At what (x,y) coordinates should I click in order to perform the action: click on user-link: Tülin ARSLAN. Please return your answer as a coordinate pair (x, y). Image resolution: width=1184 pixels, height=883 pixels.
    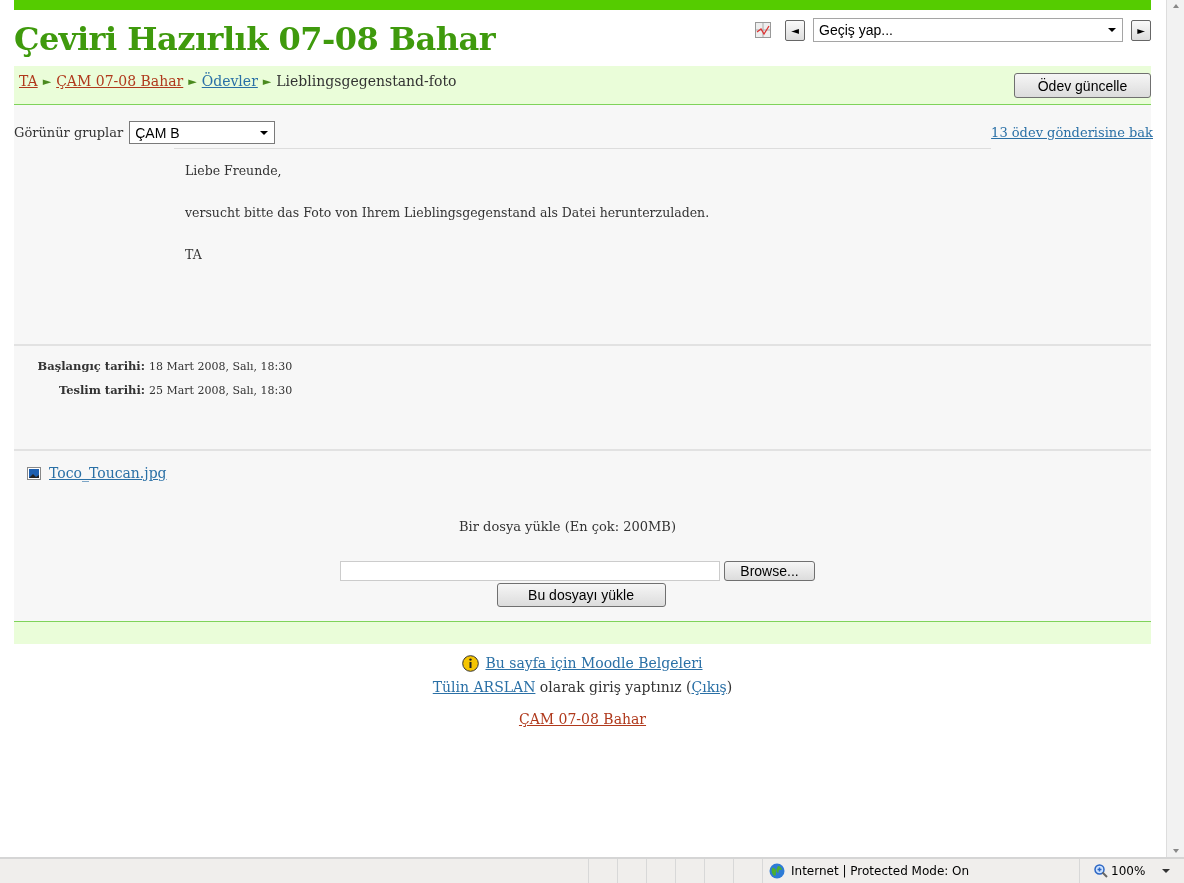
    Looking at the image, I should click on (484, 687).